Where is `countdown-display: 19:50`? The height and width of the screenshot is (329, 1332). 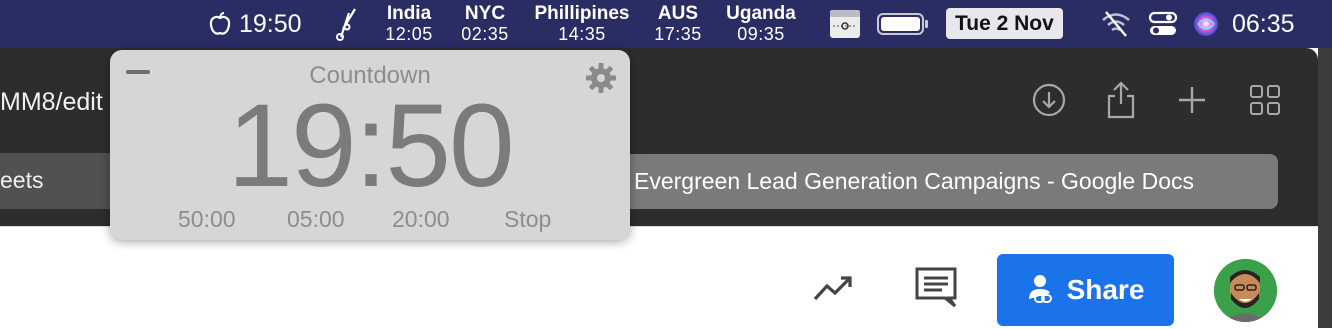 countdown-display: 19:50 is located at coordinates (370, 146).